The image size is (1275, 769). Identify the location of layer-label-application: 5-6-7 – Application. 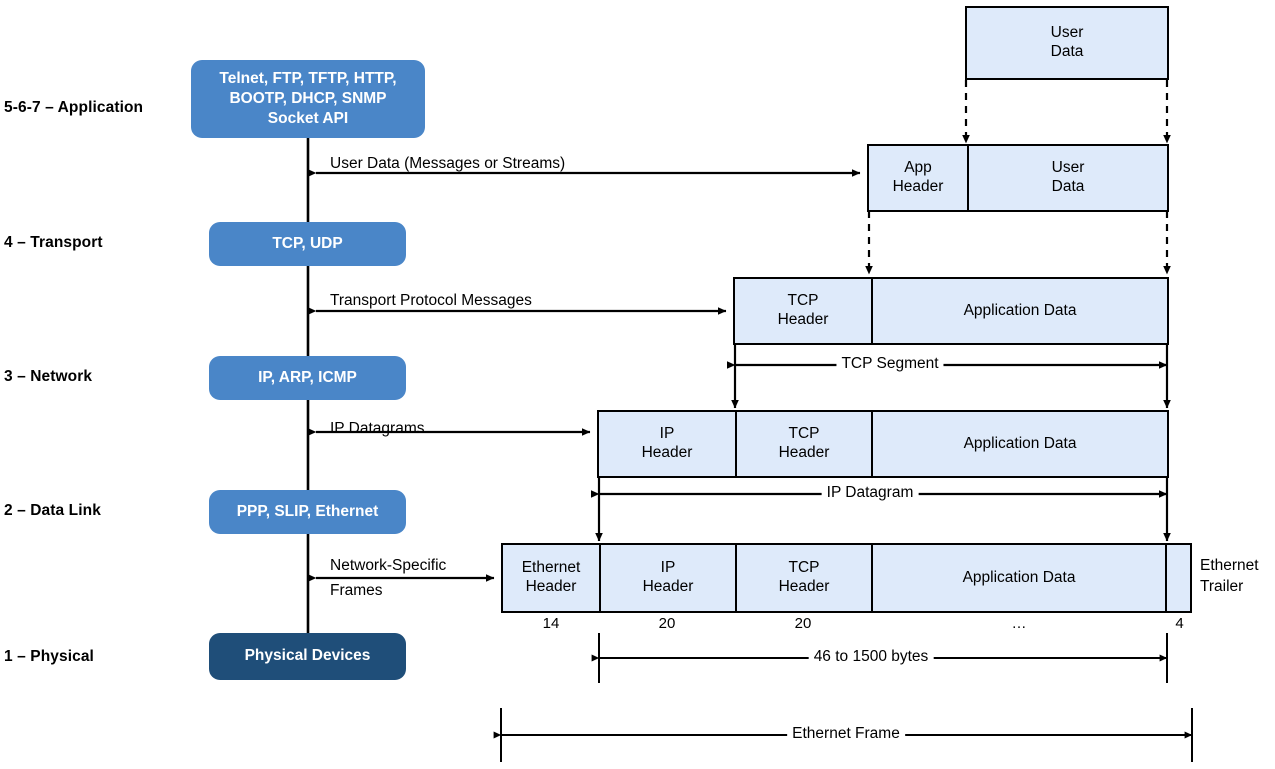
(74, 107).